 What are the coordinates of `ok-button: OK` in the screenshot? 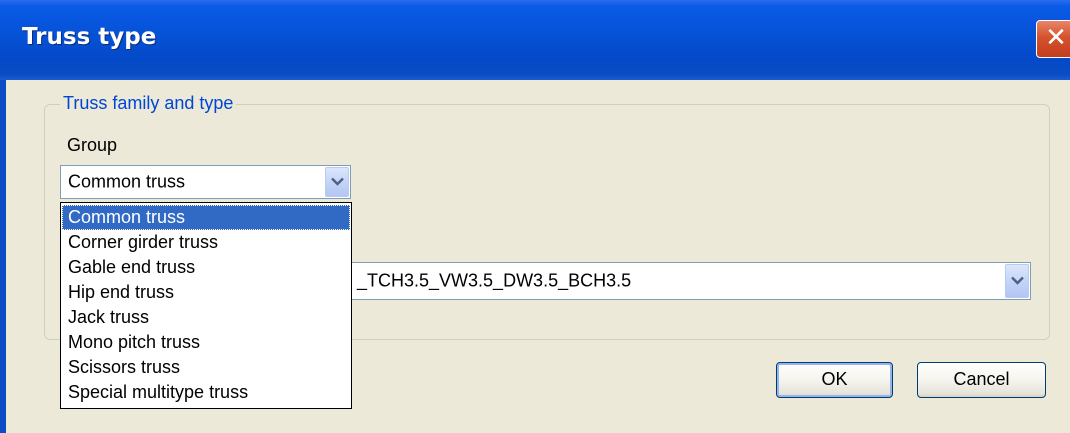 It's located at (834, 380).